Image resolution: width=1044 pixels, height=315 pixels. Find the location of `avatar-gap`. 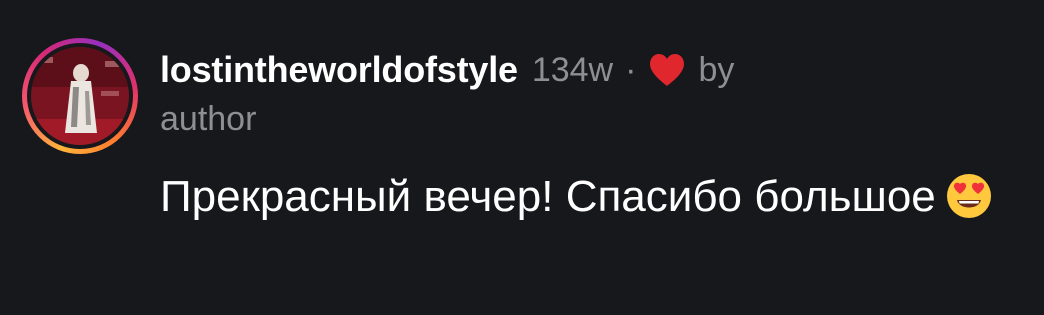

avatar-gap is located at coordinates (80, 96).